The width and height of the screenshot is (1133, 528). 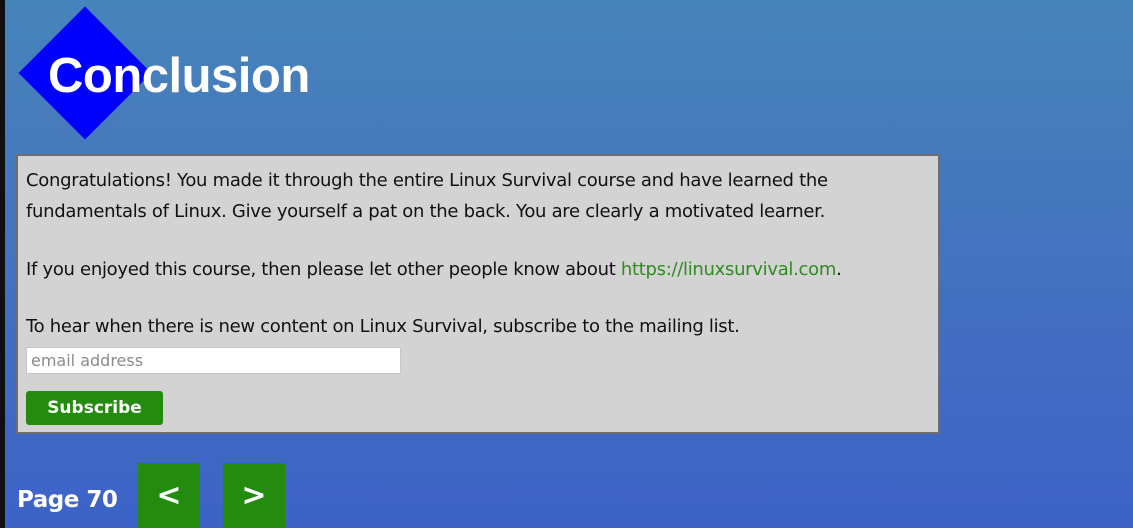 I want to click on page-title: Conclusion, so click(x=179, y=76).